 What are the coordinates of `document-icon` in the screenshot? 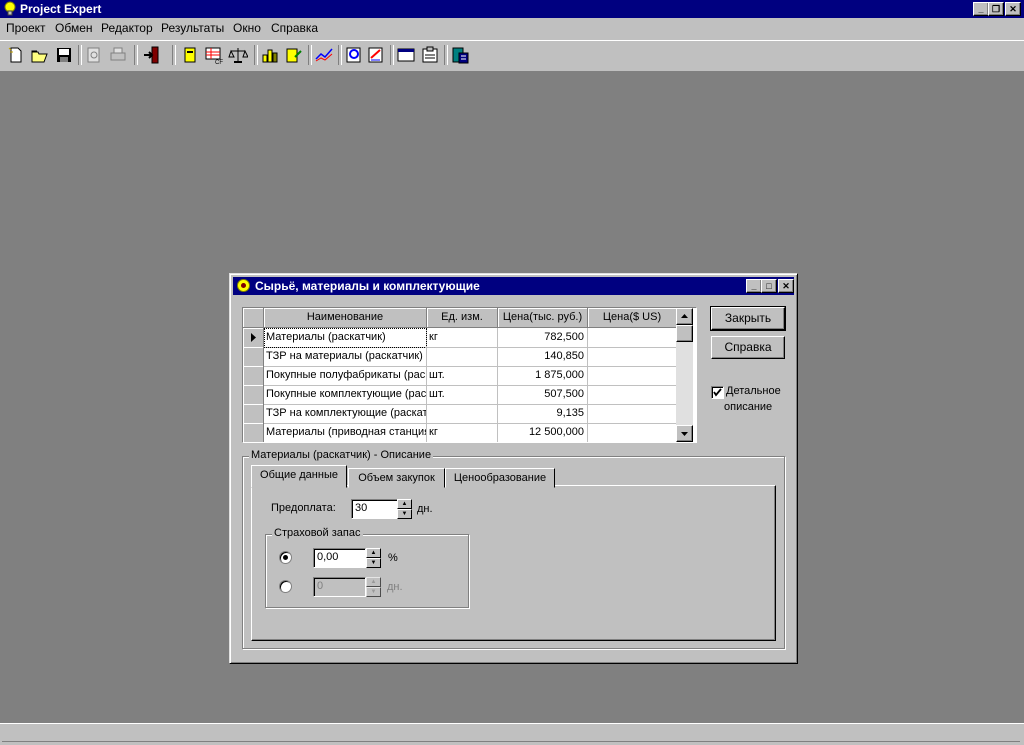 It's located at (376, 55).